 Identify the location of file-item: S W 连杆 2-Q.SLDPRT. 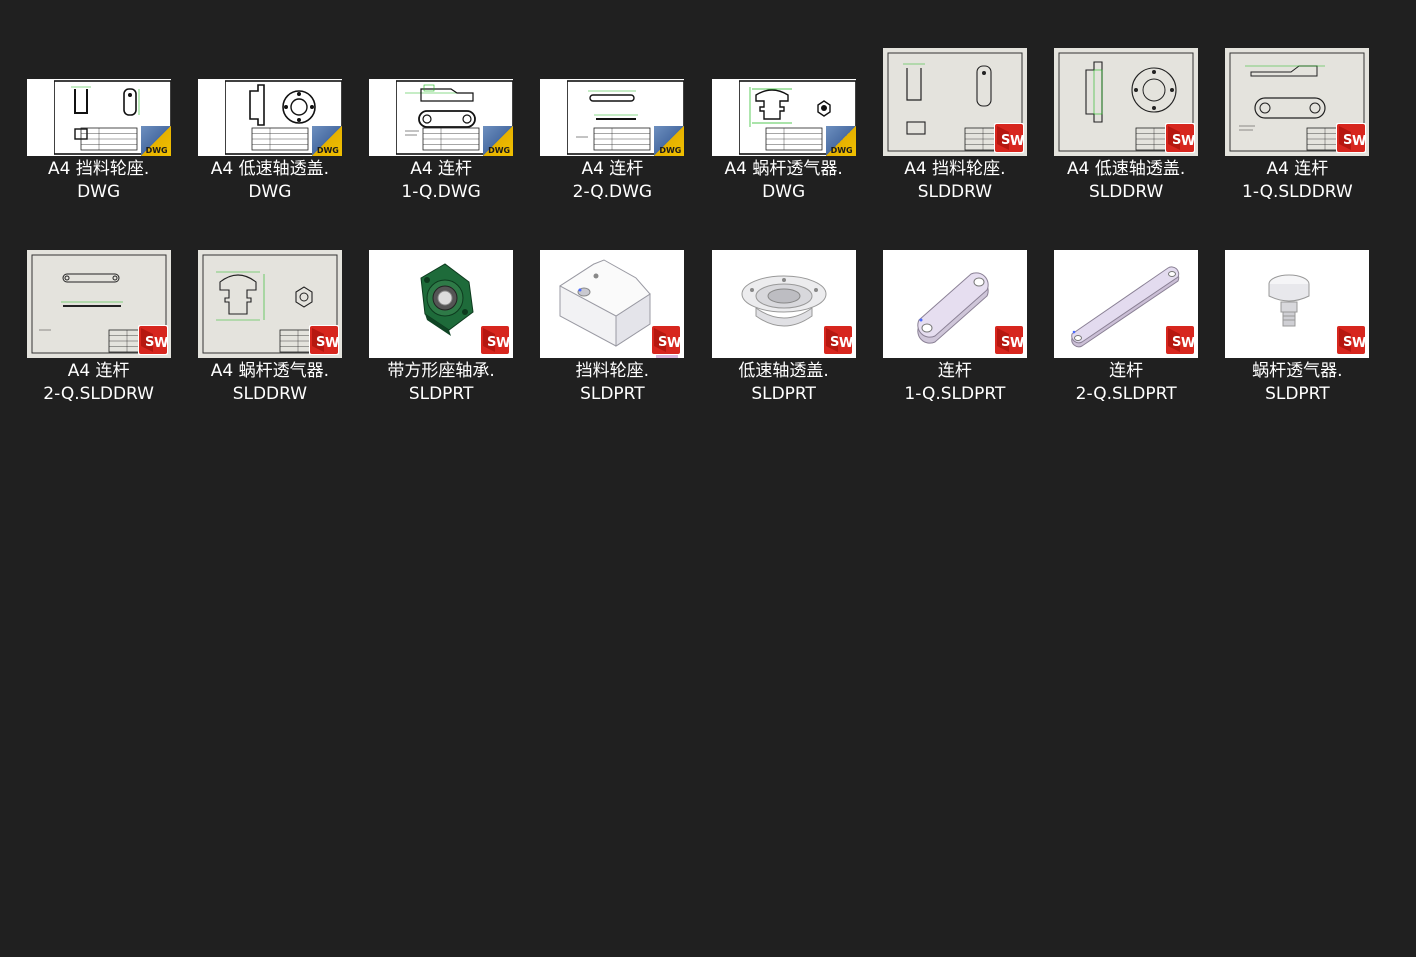
(1140, 344).